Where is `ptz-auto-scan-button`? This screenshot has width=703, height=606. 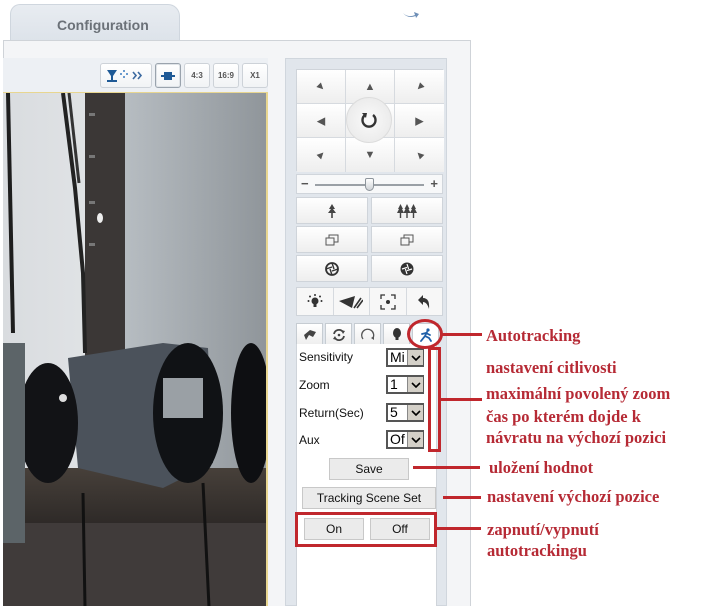
ptz-auto-scan-button is located at coordinates (369, 120).